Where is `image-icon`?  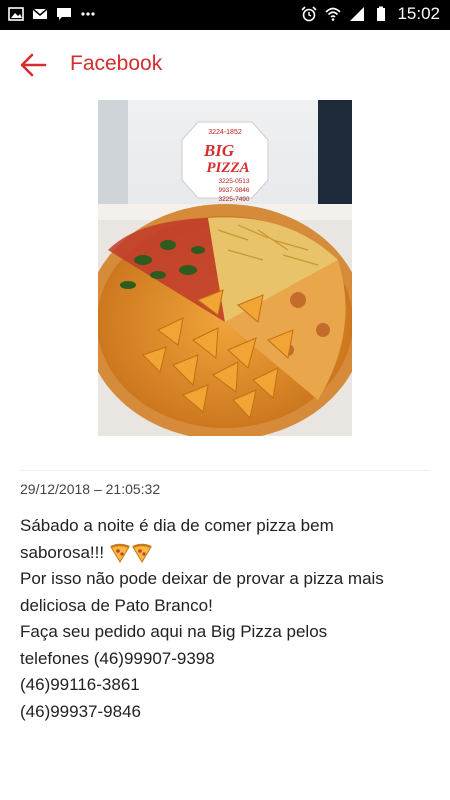 image-icon is located at coordinates (16, 14).